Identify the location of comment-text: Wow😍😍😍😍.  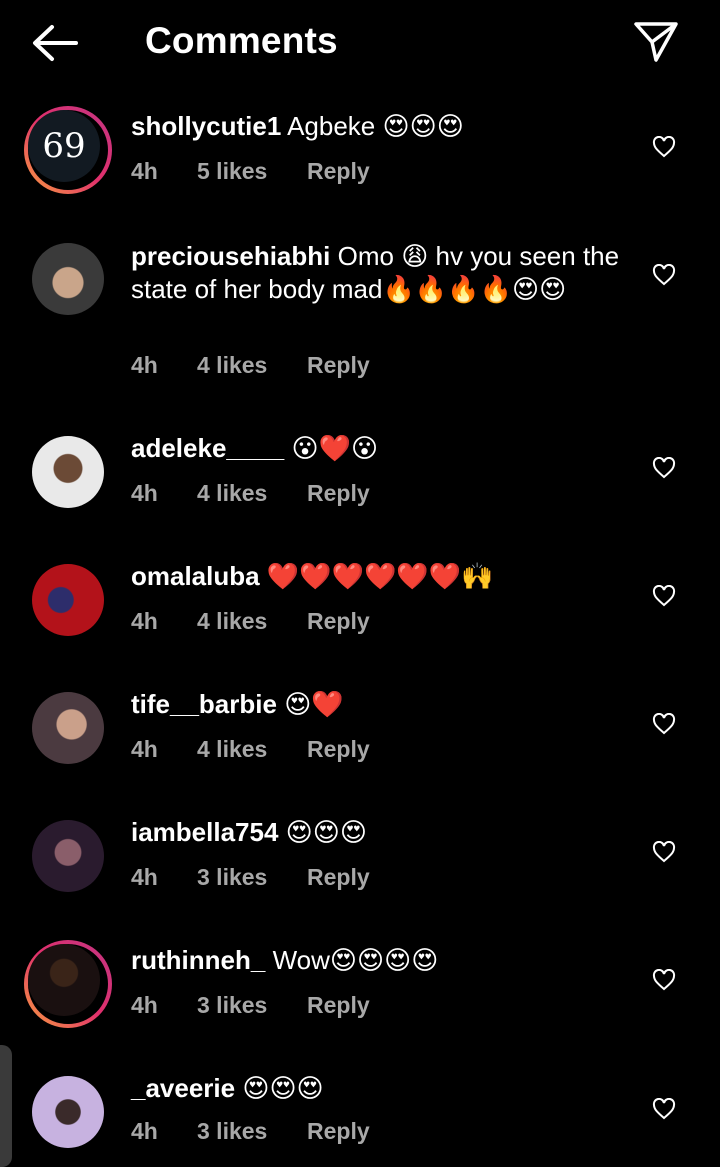
(355, 960).